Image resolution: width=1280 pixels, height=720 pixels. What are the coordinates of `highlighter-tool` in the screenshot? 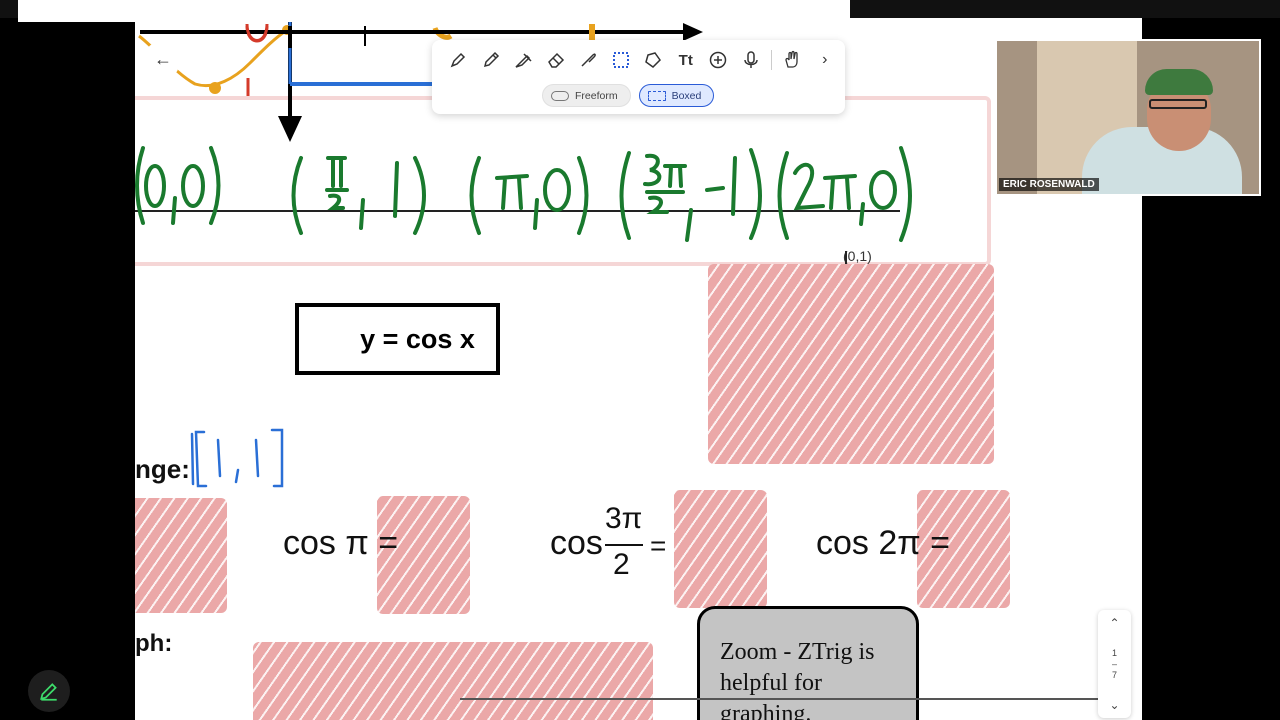 It's located at (523, 60).